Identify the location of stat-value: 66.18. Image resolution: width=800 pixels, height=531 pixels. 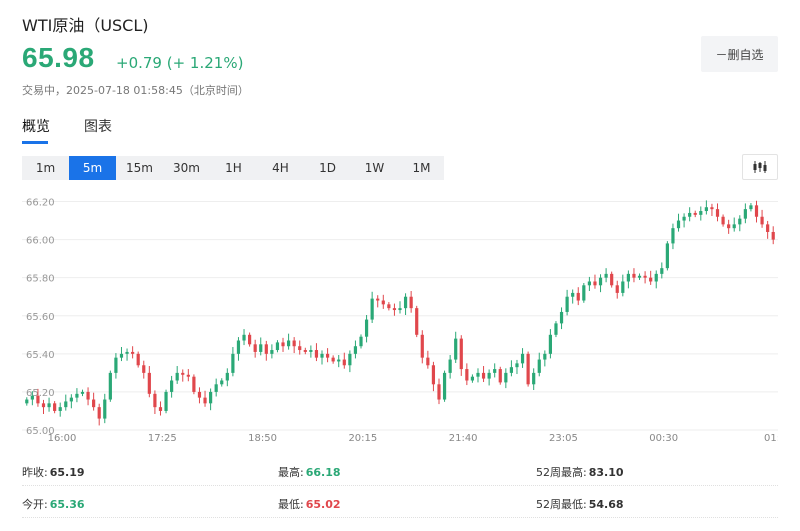
(323, 472).